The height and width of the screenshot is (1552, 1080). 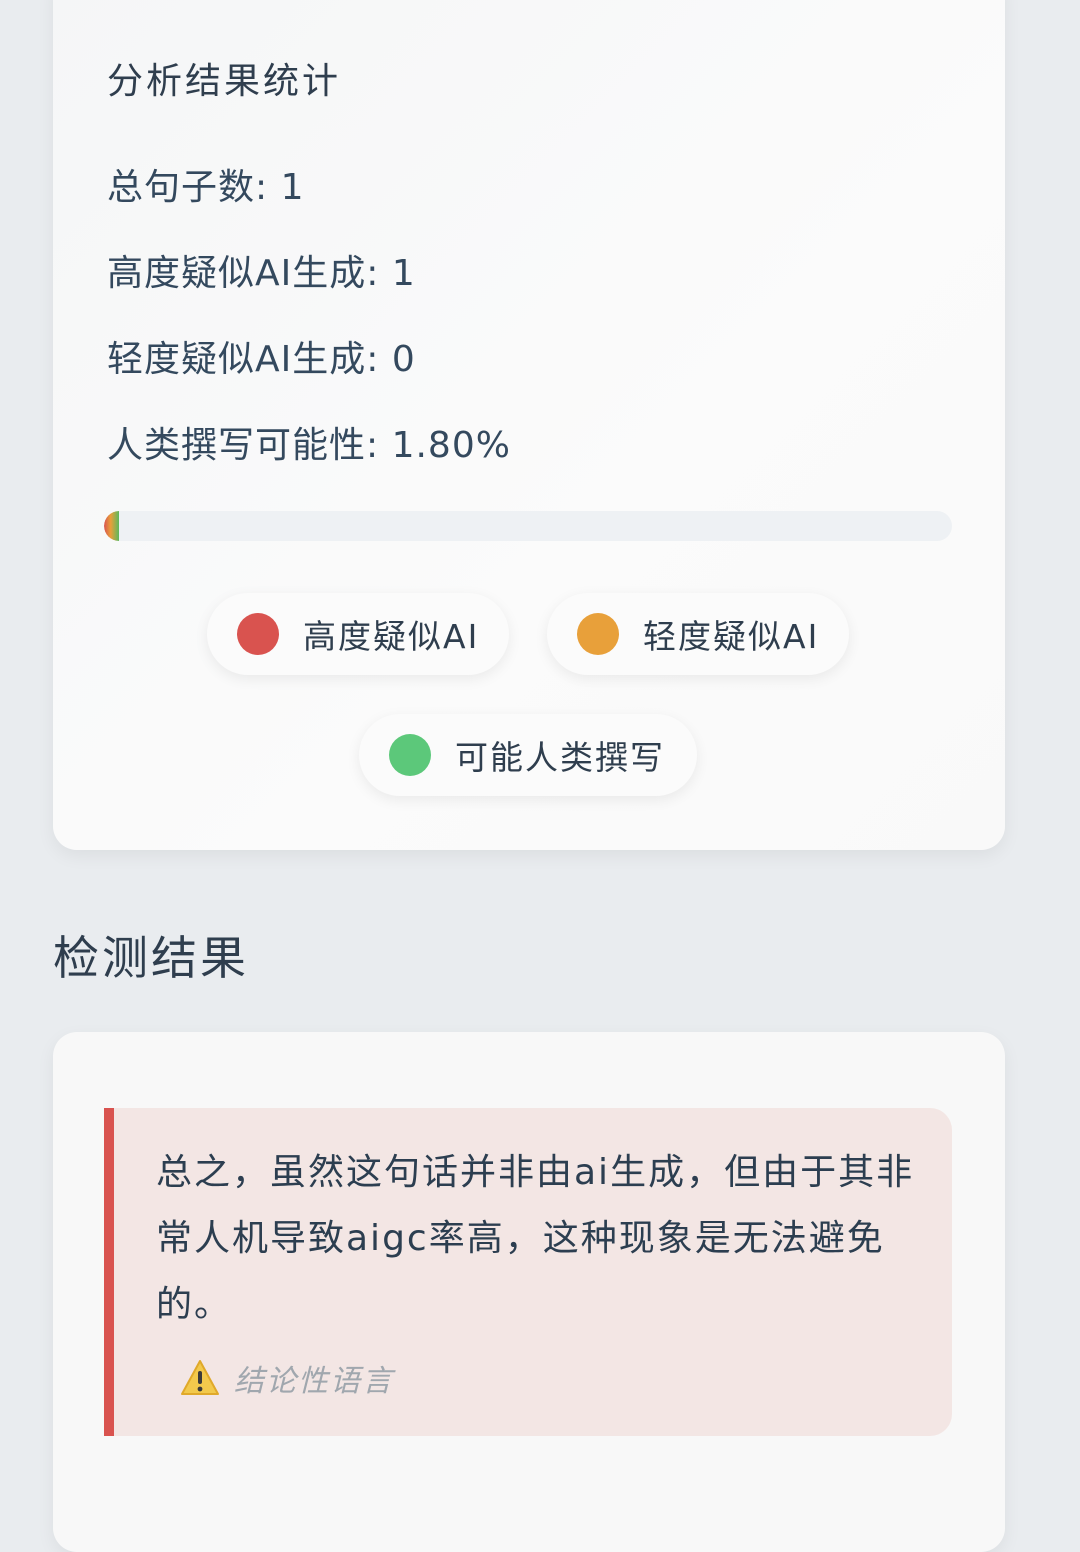 I want to click on sentence-tag: 结论性语言, so click(x=287, y=1378).